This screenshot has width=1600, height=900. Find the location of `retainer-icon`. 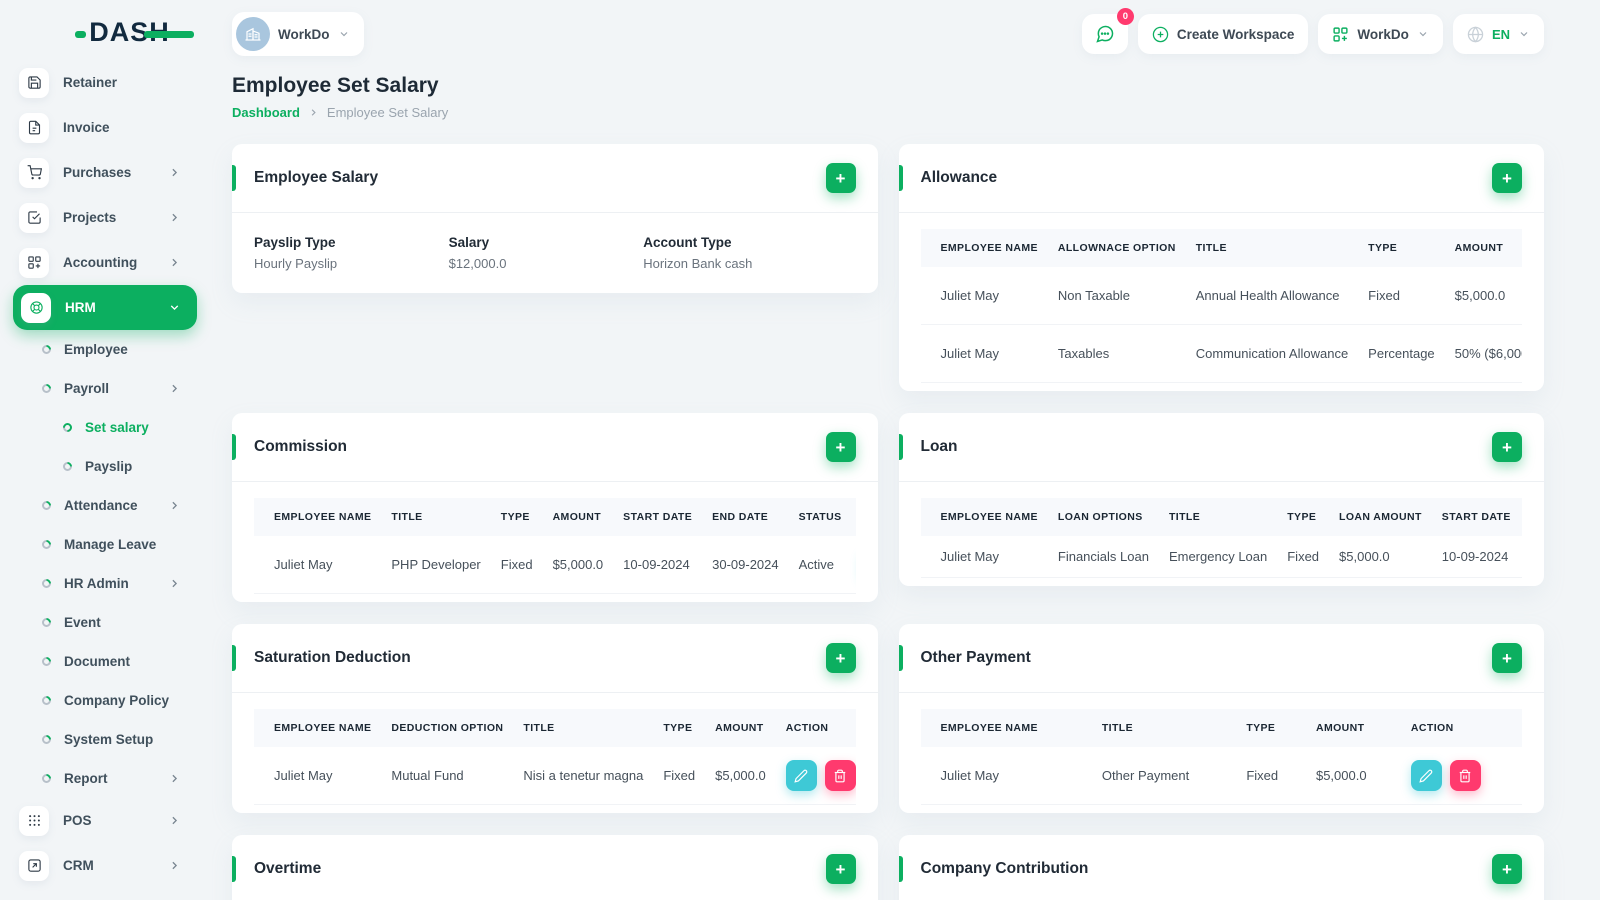

retainer-icon is located at coordinates (34, 82).